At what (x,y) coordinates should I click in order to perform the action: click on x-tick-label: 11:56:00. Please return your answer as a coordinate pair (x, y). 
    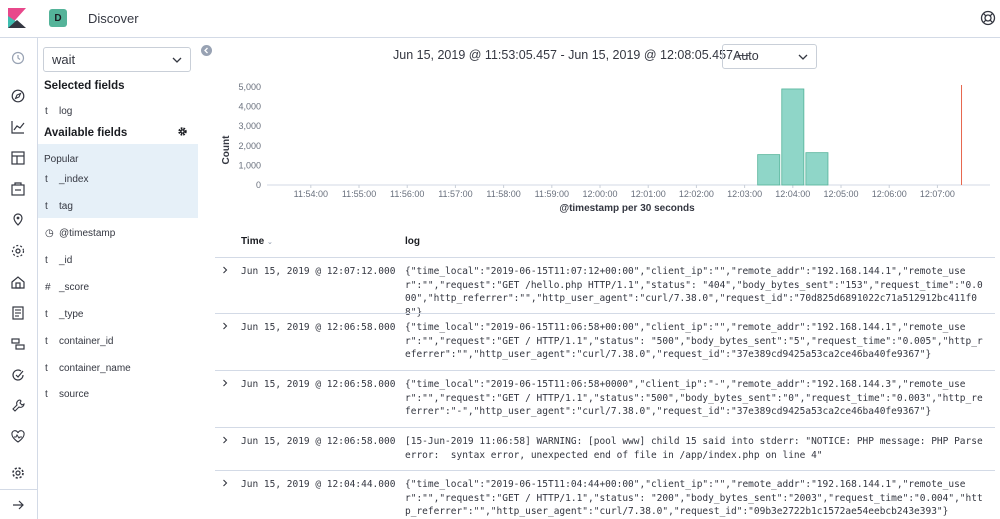
    Looking at the image, I should click on (407, 194).